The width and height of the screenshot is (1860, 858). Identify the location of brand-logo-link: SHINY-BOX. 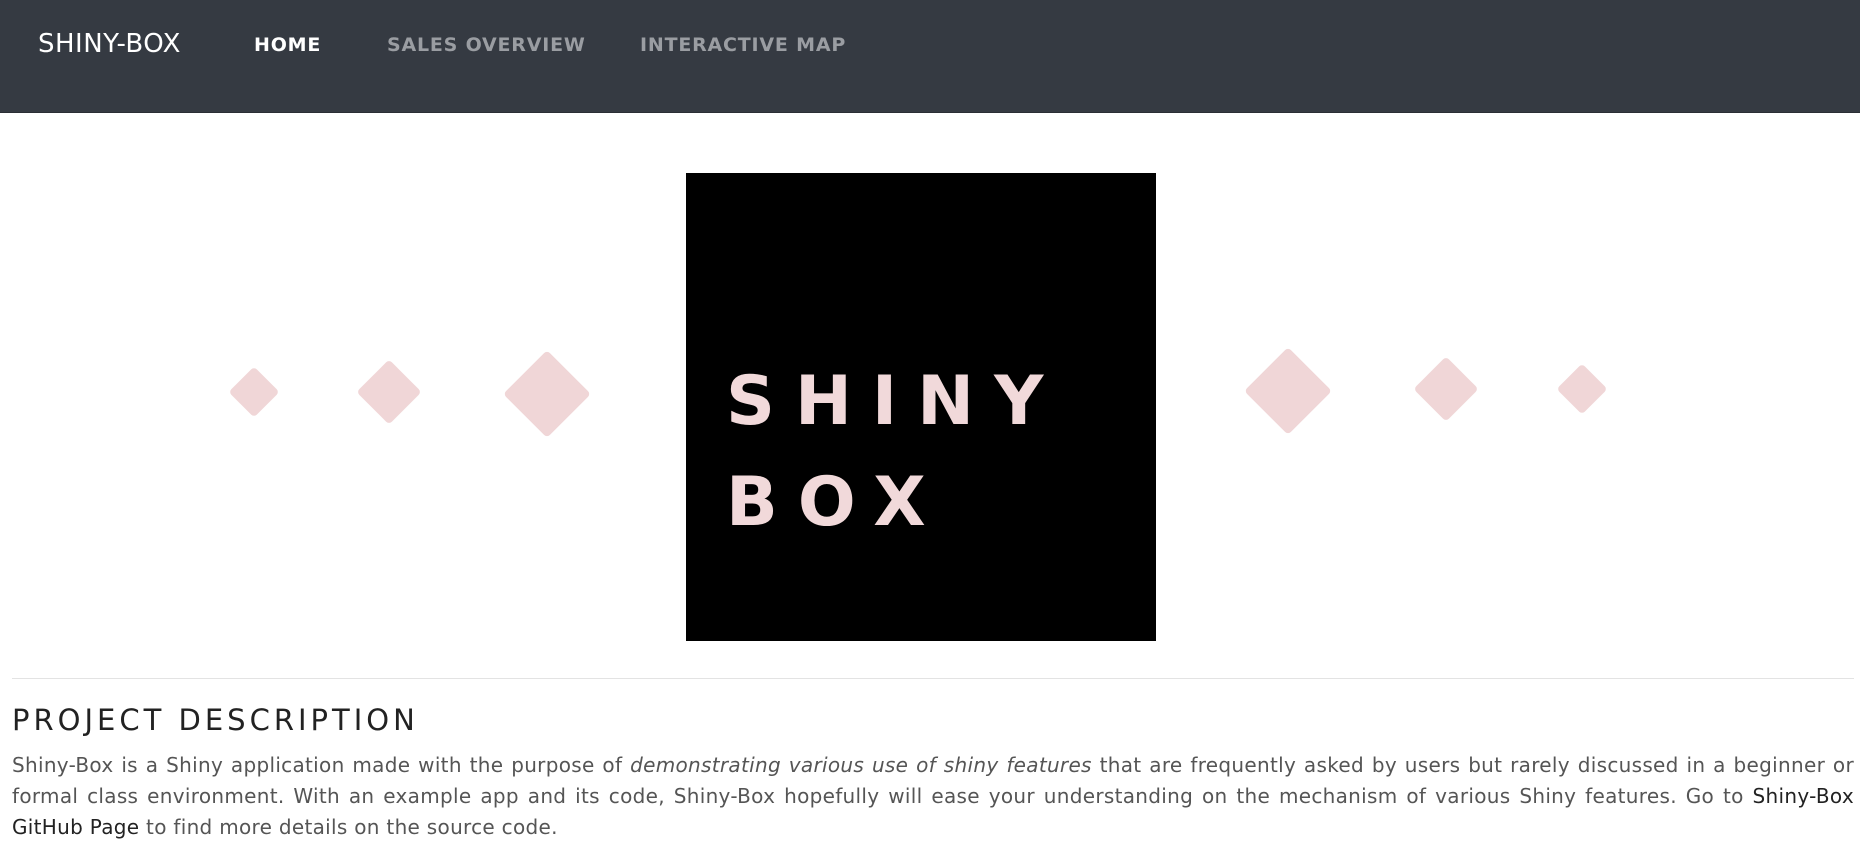
(109, 44).